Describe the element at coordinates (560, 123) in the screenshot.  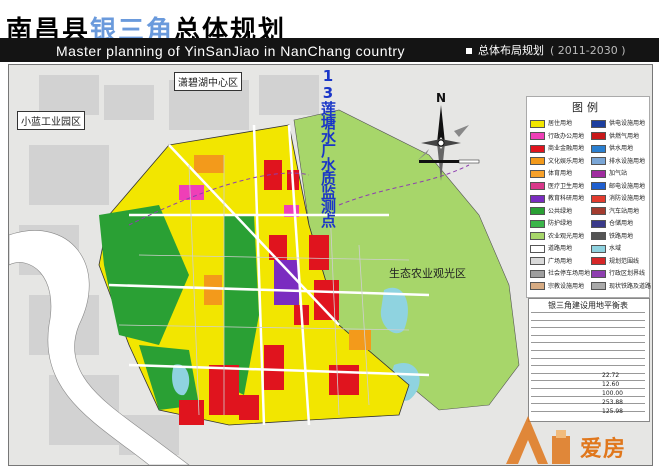
I see `legend-label: 居住用地` at that location.